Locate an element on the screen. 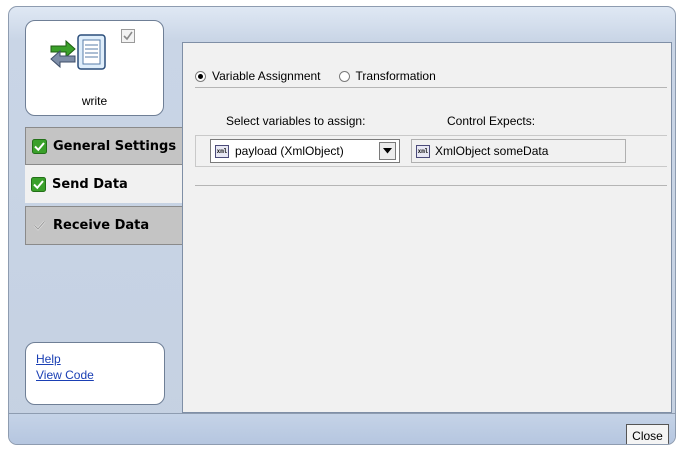 The width and height of the screenshot is (680, 450). radio-transformation: Transformation is located at coordinates (387, 76).